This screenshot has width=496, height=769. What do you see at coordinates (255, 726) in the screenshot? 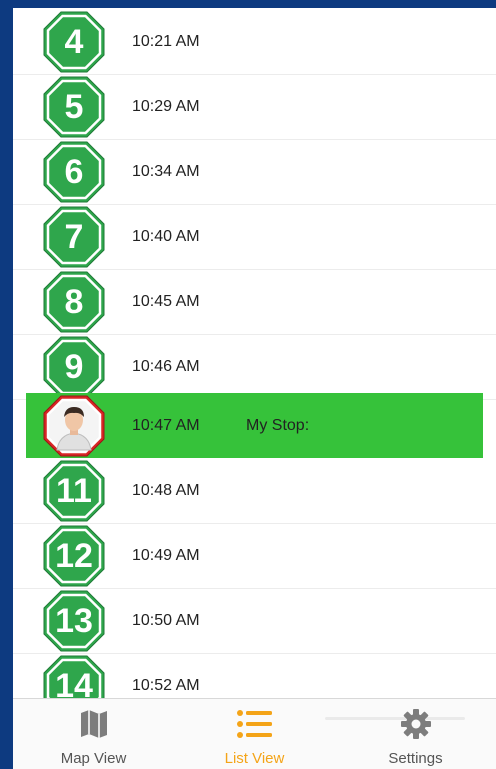
I see `list-icon` at bounding box center [255, 726].